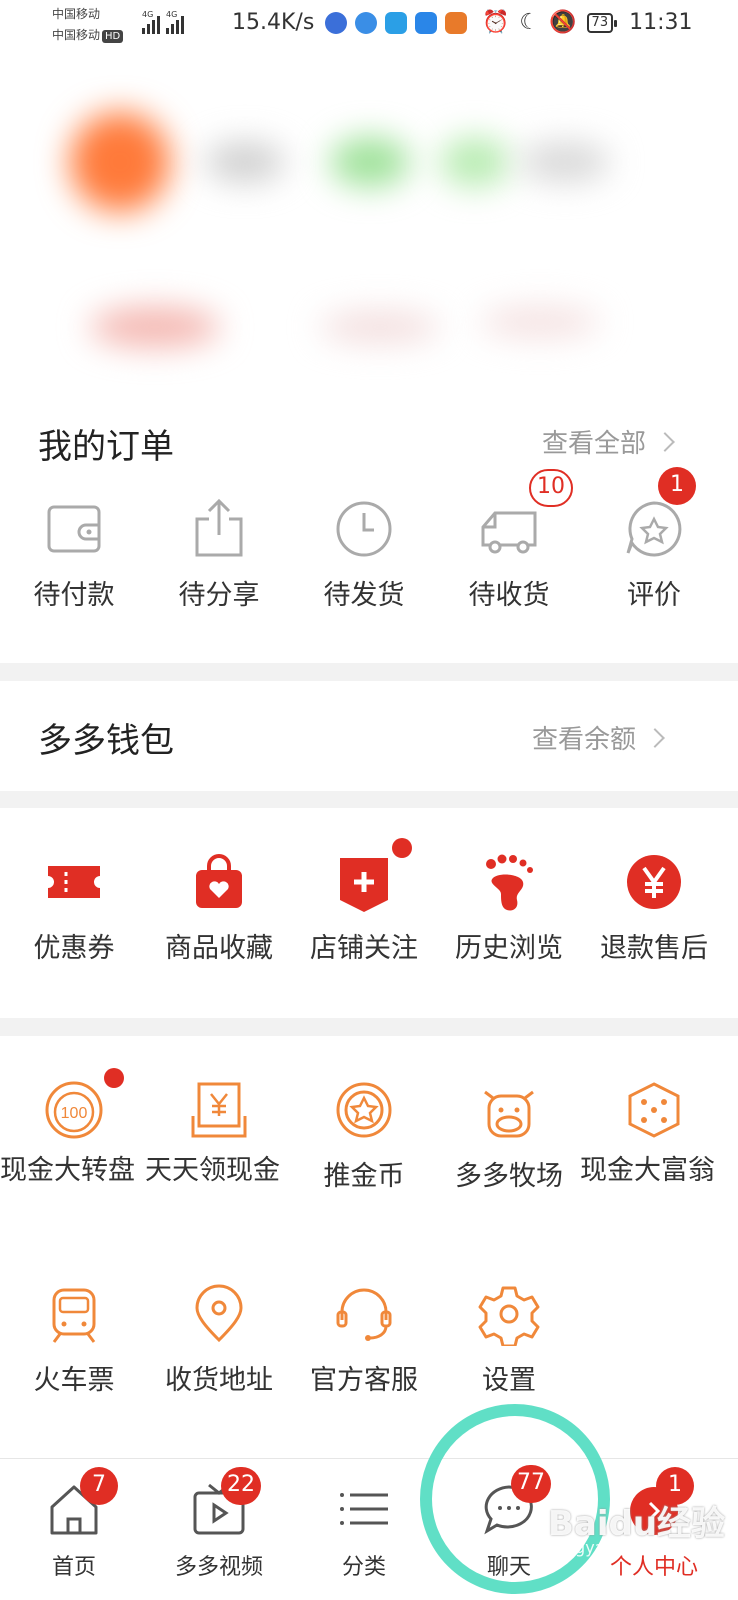 Image resolution: width=738 pixels, height=1600 pixels. What do you see at coordinates (509, 948) in the screenshot?
I see `service-label: 历史浏览` at bounding box center [509, 948].